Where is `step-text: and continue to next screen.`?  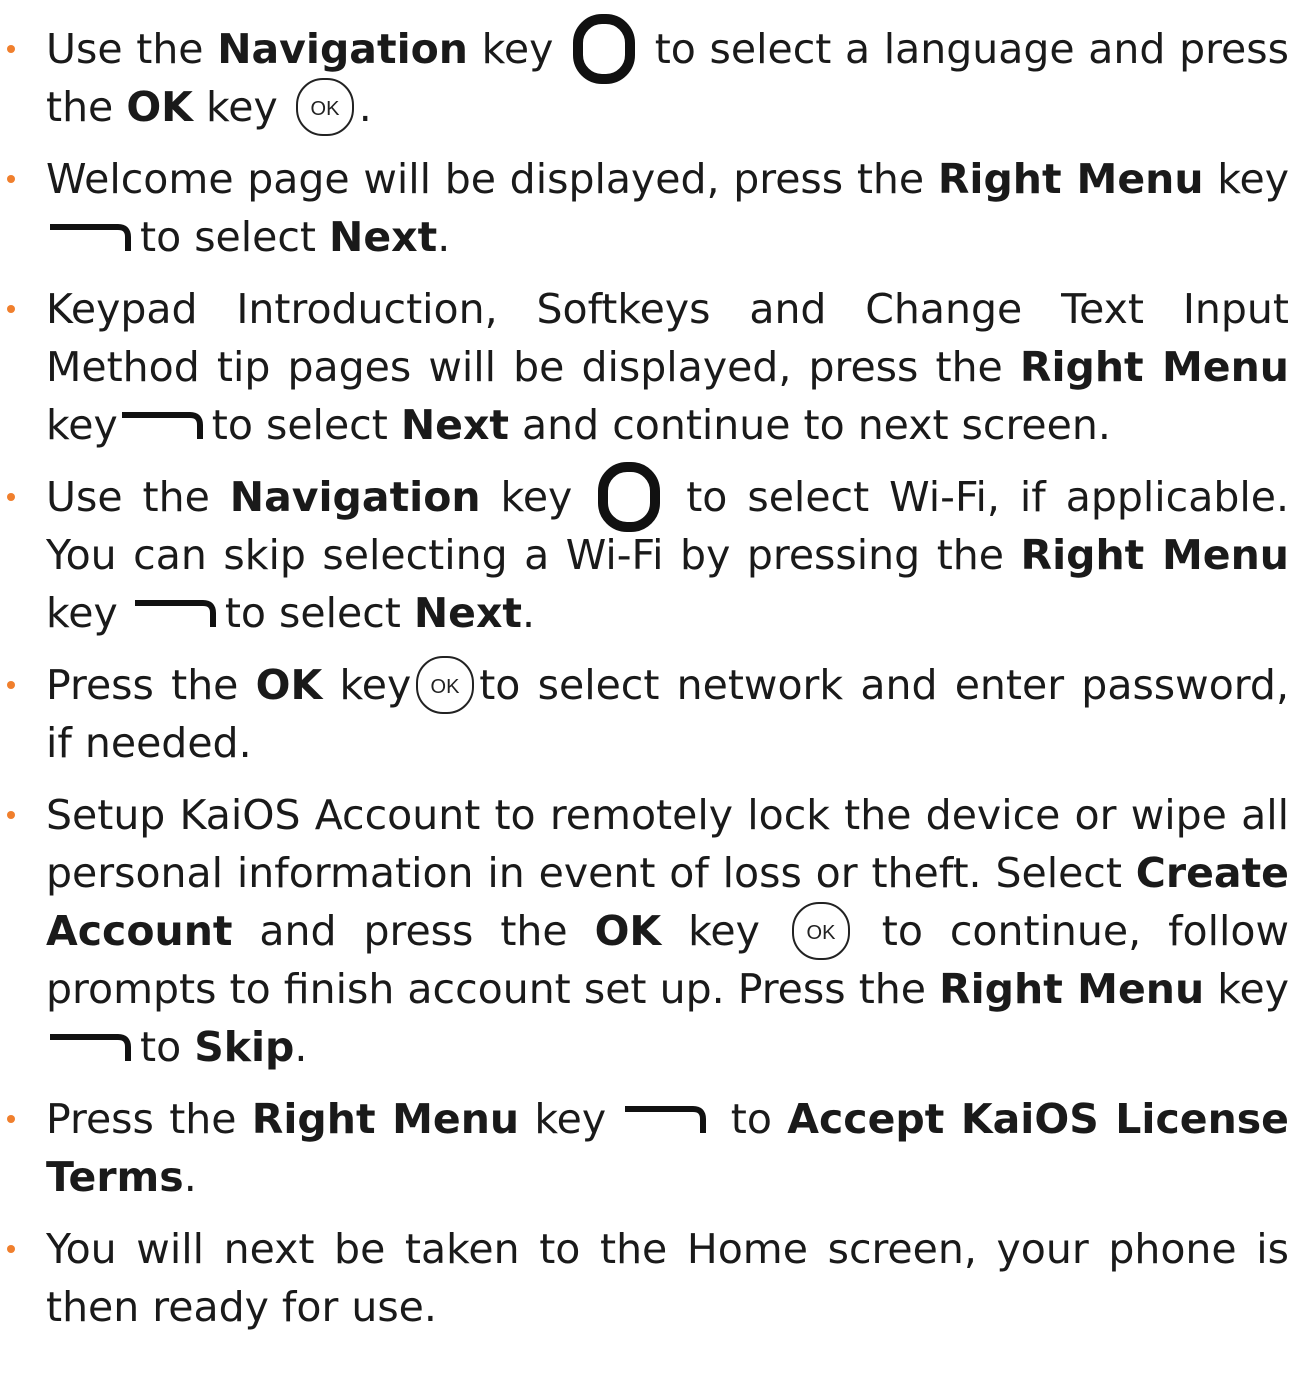
step-text: and continue to next screen. is located at coordinates (810, 425).